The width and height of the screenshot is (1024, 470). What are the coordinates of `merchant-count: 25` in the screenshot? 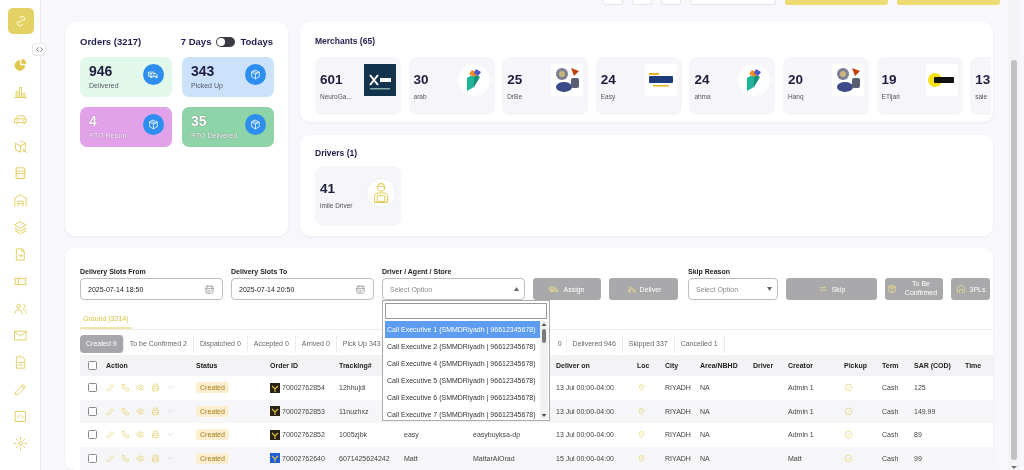 It's located at (515, 79).